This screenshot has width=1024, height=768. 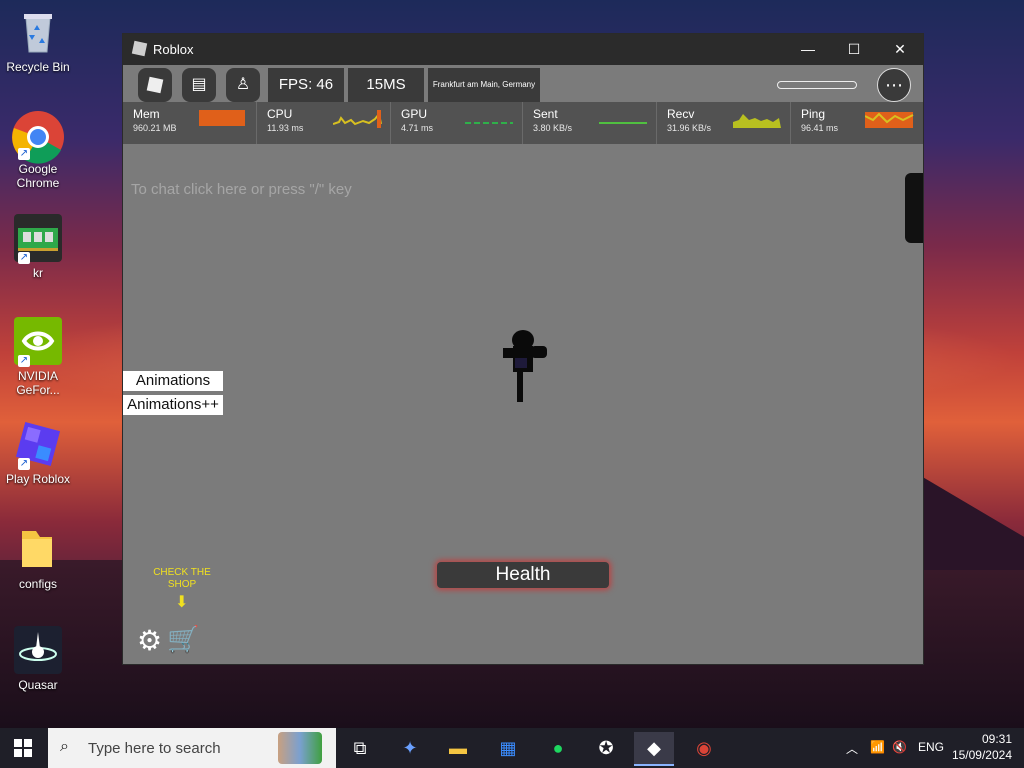 I want to click on desktop-icon-kr: ↗ kr, so click(x=38, y=247).